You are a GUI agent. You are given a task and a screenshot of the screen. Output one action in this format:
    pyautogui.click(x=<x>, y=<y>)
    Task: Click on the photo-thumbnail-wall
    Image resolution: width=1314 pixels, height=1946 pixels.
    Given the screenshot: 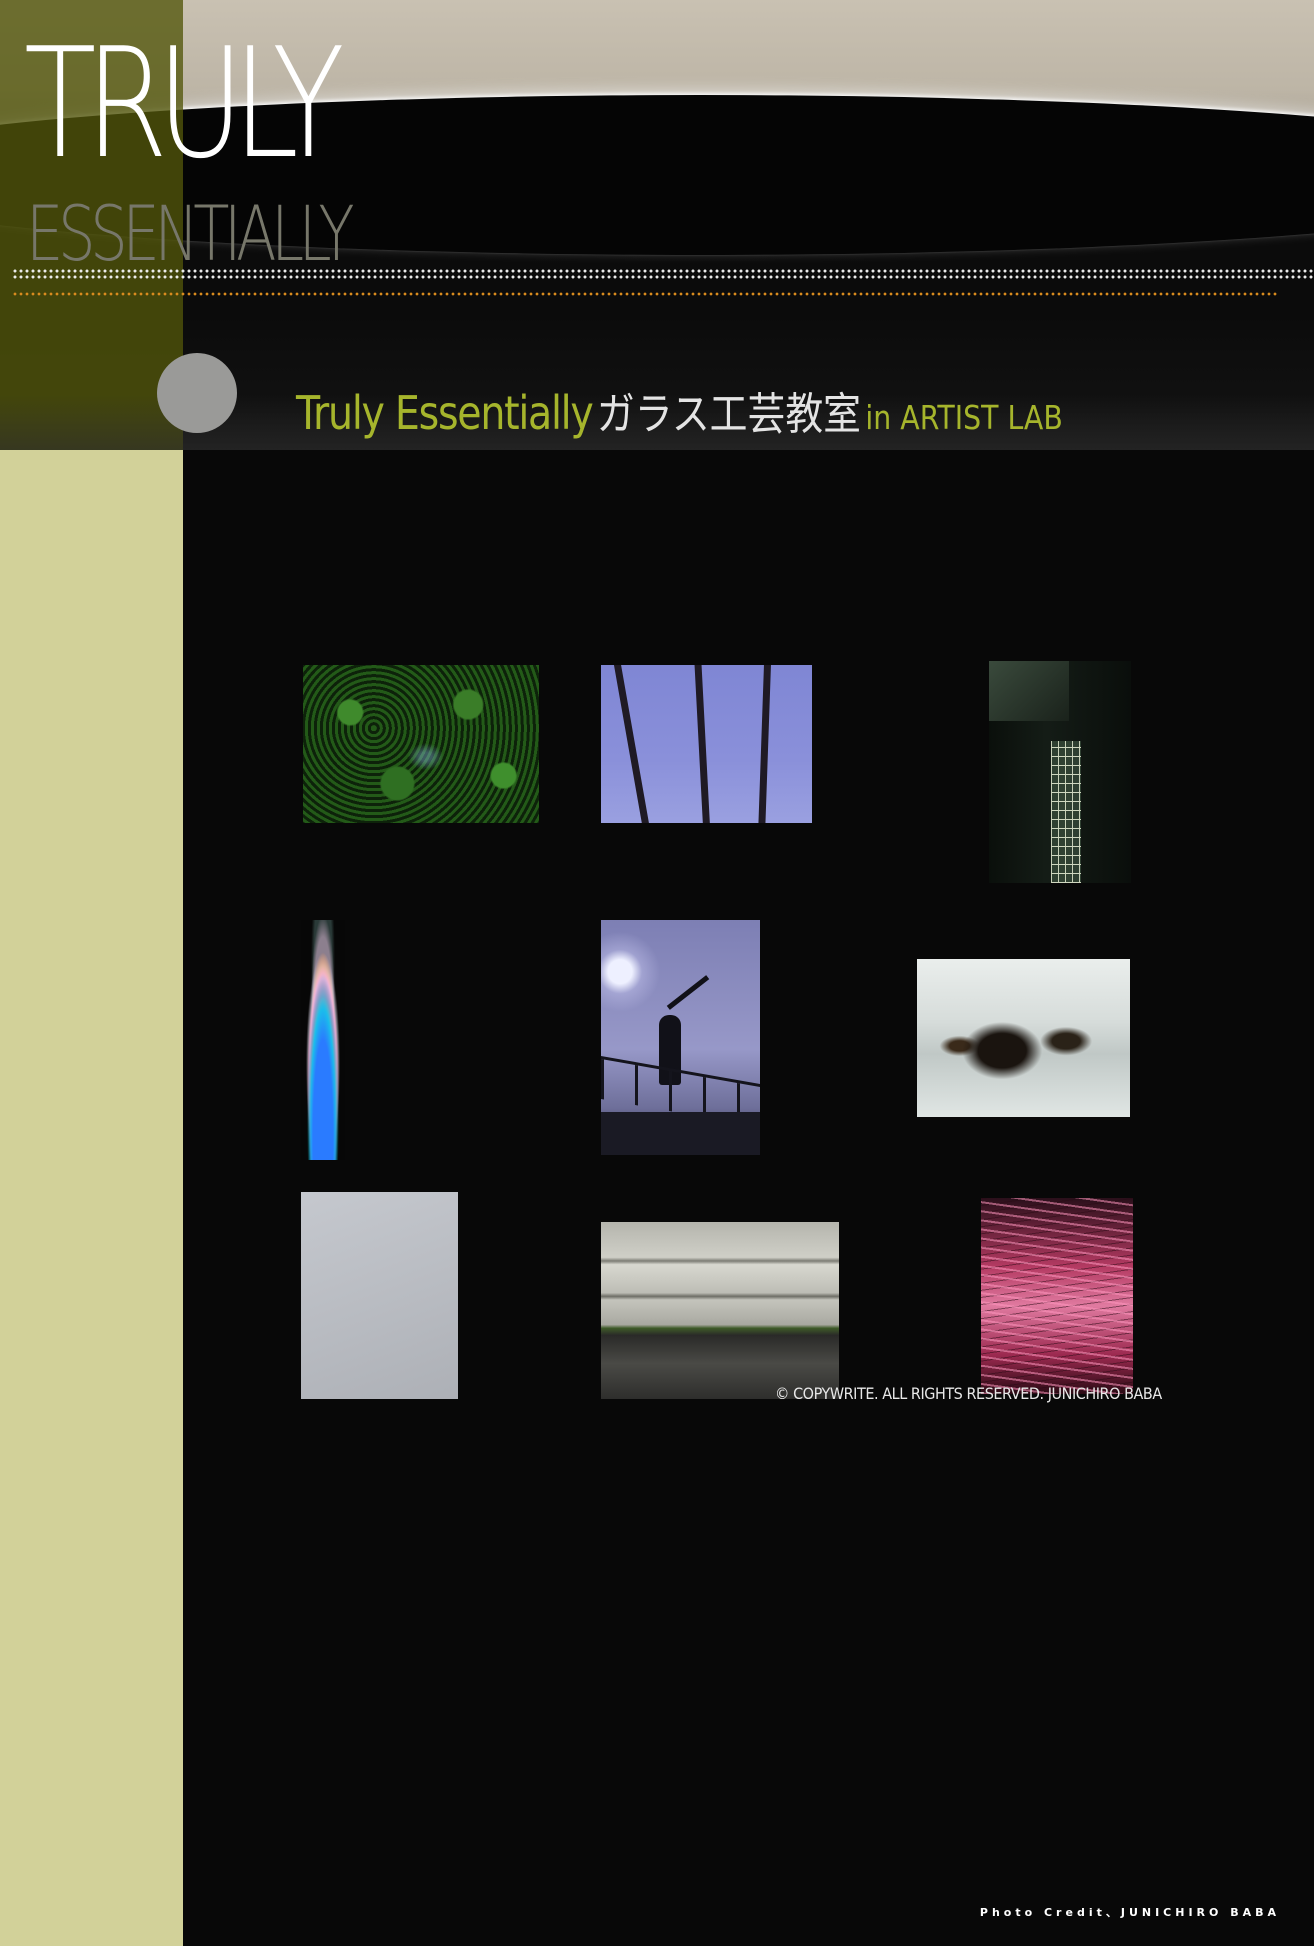 What is the action you would take?
    pyautogui.click(x=720, y=1310)
    